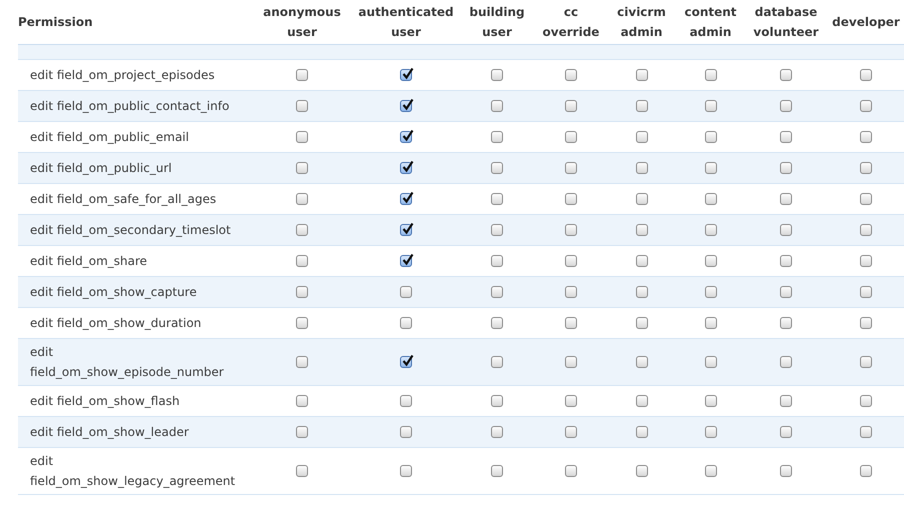 This screenshot has height=510, width=904. What do you see at coordinates (133, 471) in the screenshot?
I see `permission-label: edit field_om_show_legacy_agreement` at bounding box center [133, 471].